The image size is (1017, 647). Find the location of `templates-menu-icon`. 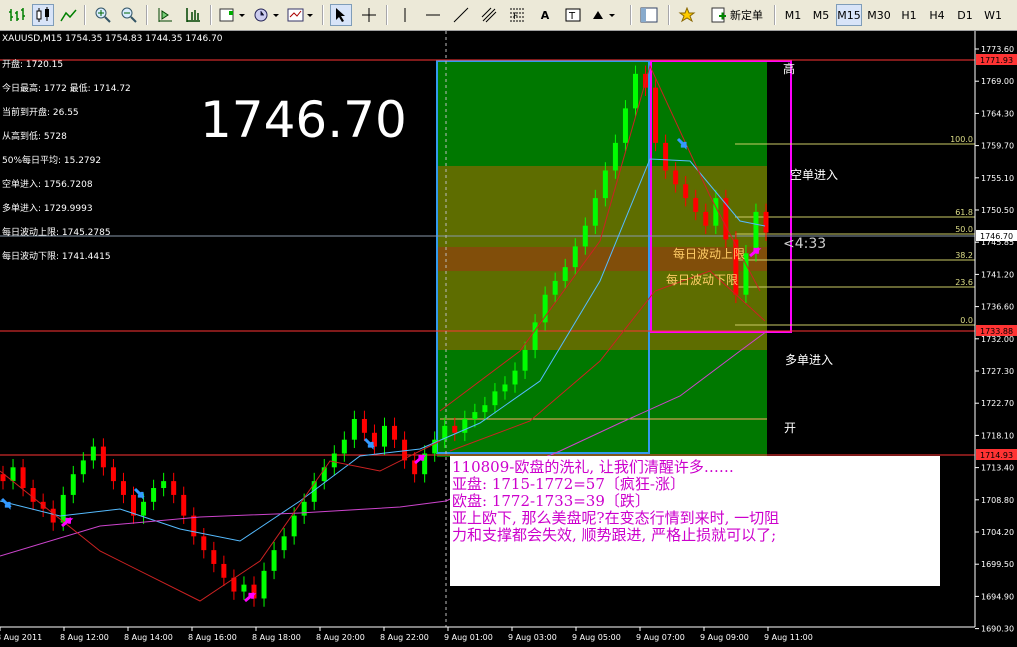

templates-menu-icon is located at coordinates (300, 15).